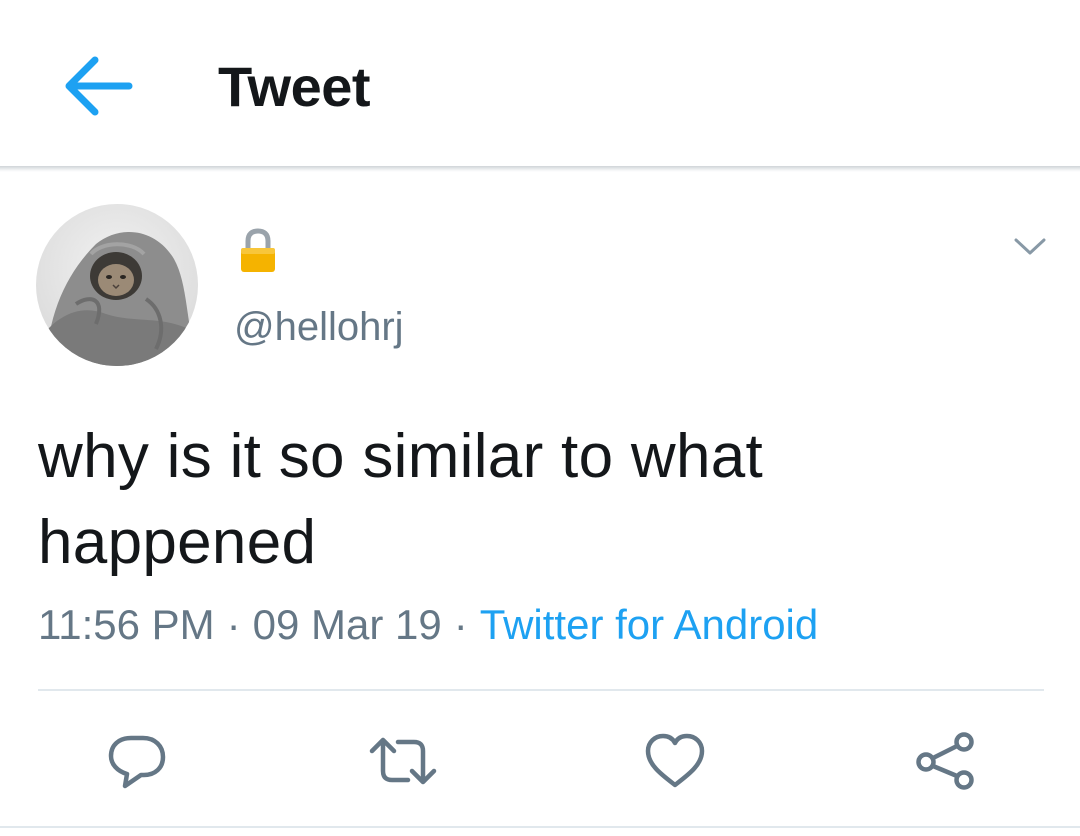  What do you see at coordinates (541, 690) in the screenshot?
I see `divider` at bounding box center [541, 690].